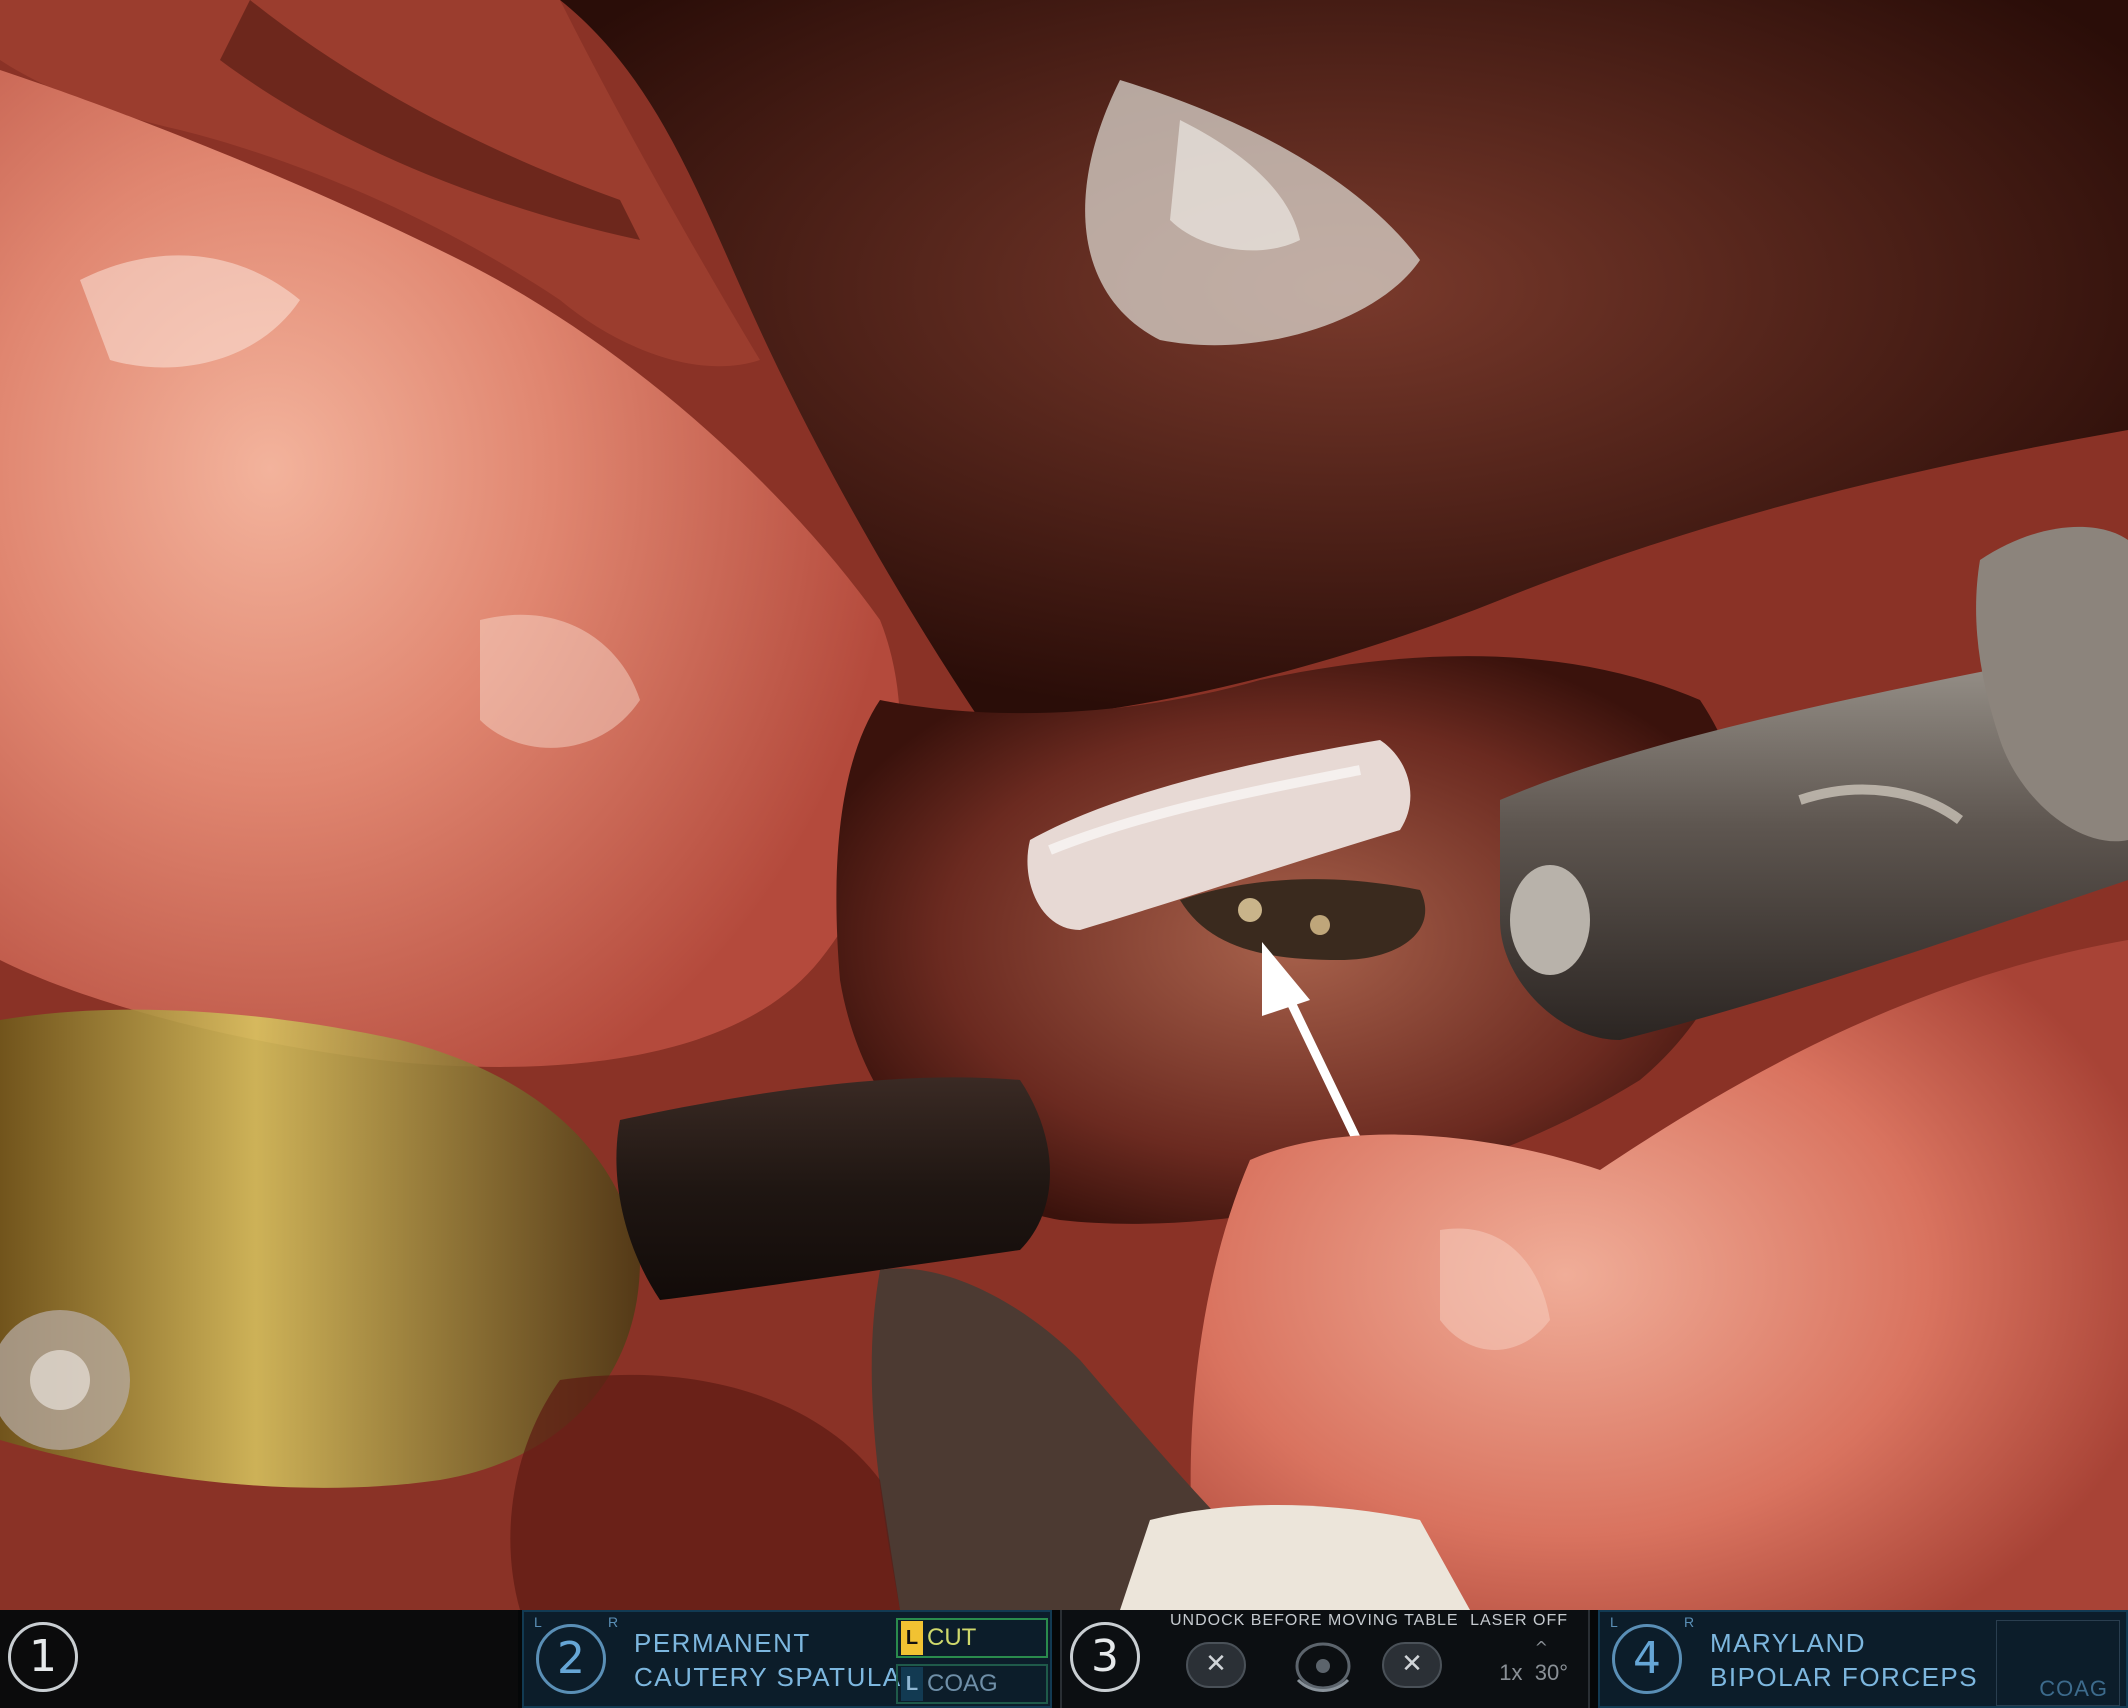 This screenshot has width=2128, height=1708. What do you see at coordinates (1105, 1657) in the screenshot?
I see `arm-3-number: 3` at bounding box center [1105, 1657].